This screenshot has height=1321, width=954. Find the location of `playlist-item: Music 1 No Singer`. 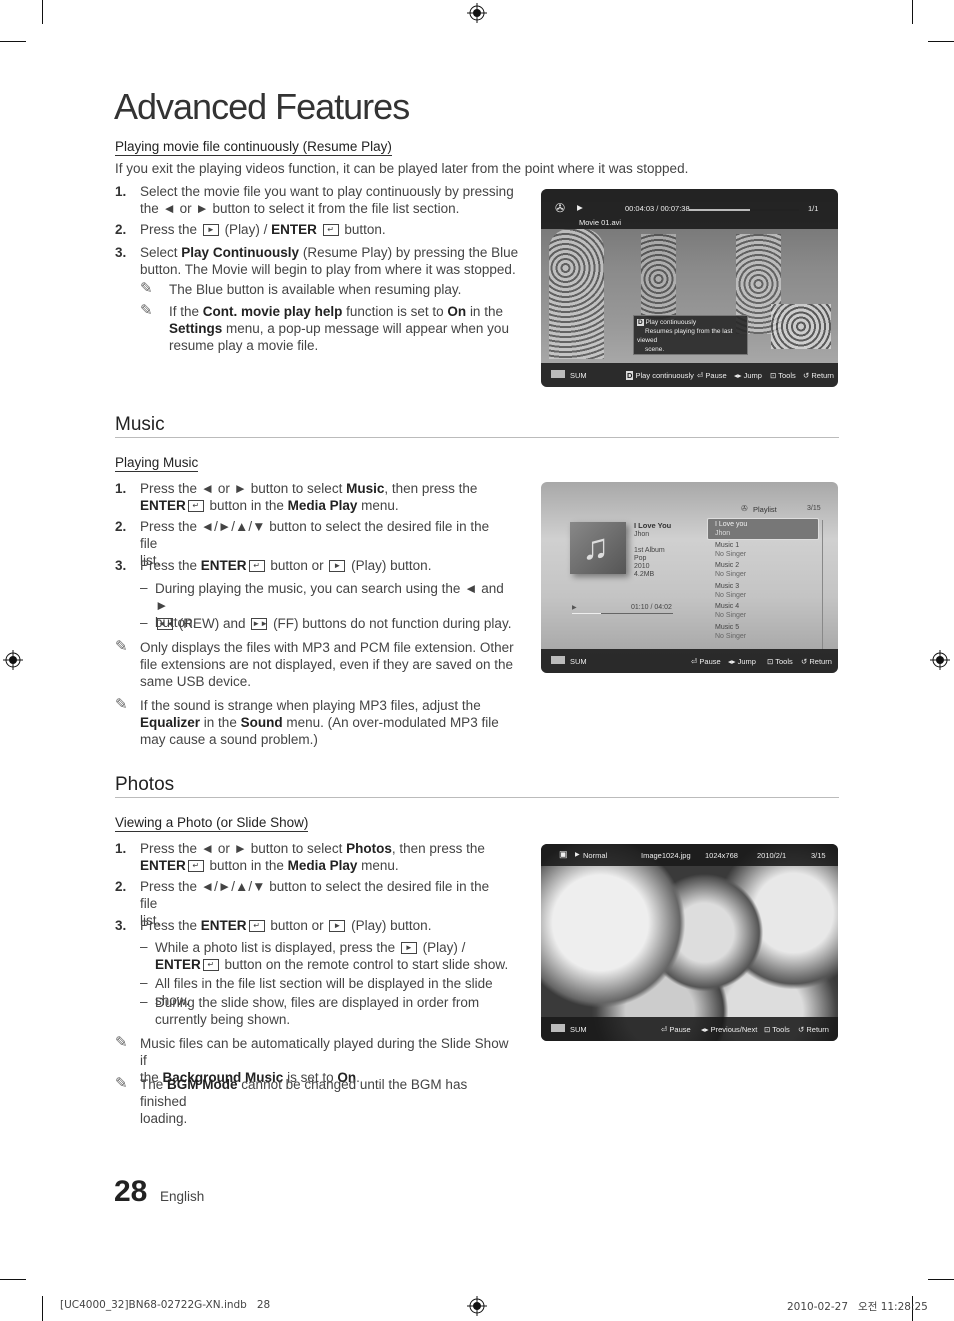

playlist-item: Music 1 No Singer is located at coordinates (769, 550).